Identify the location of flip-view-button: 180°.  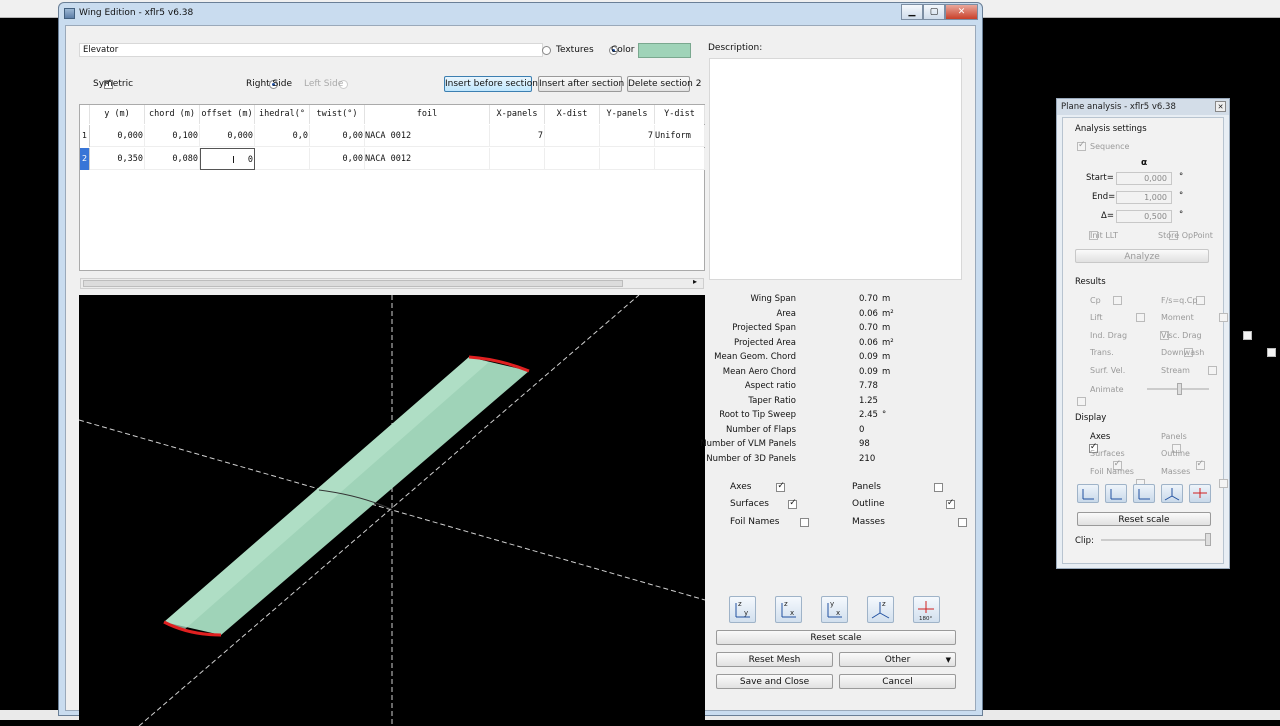
(926, 609).